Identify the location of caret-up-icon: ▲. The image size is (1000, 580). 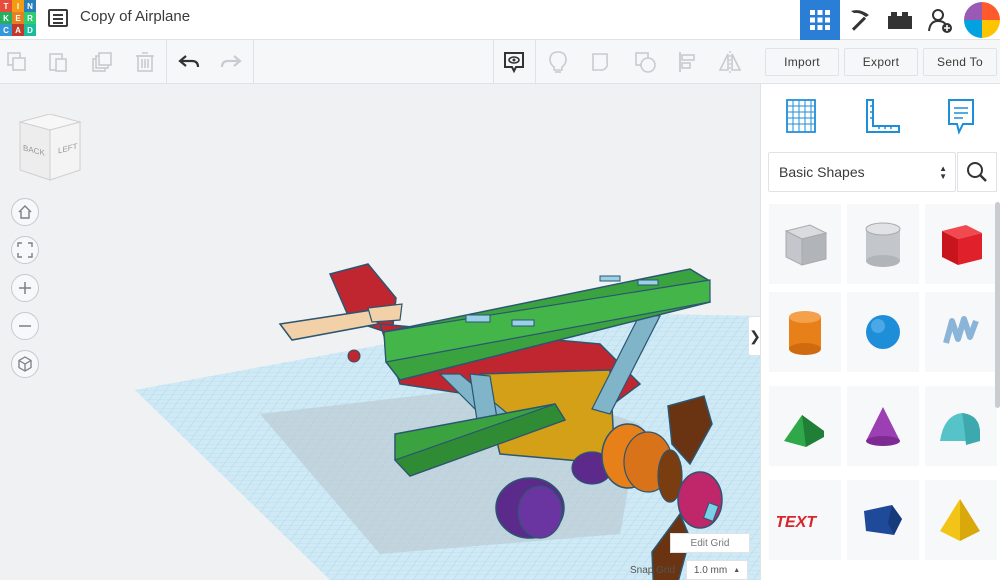
(737, 570).